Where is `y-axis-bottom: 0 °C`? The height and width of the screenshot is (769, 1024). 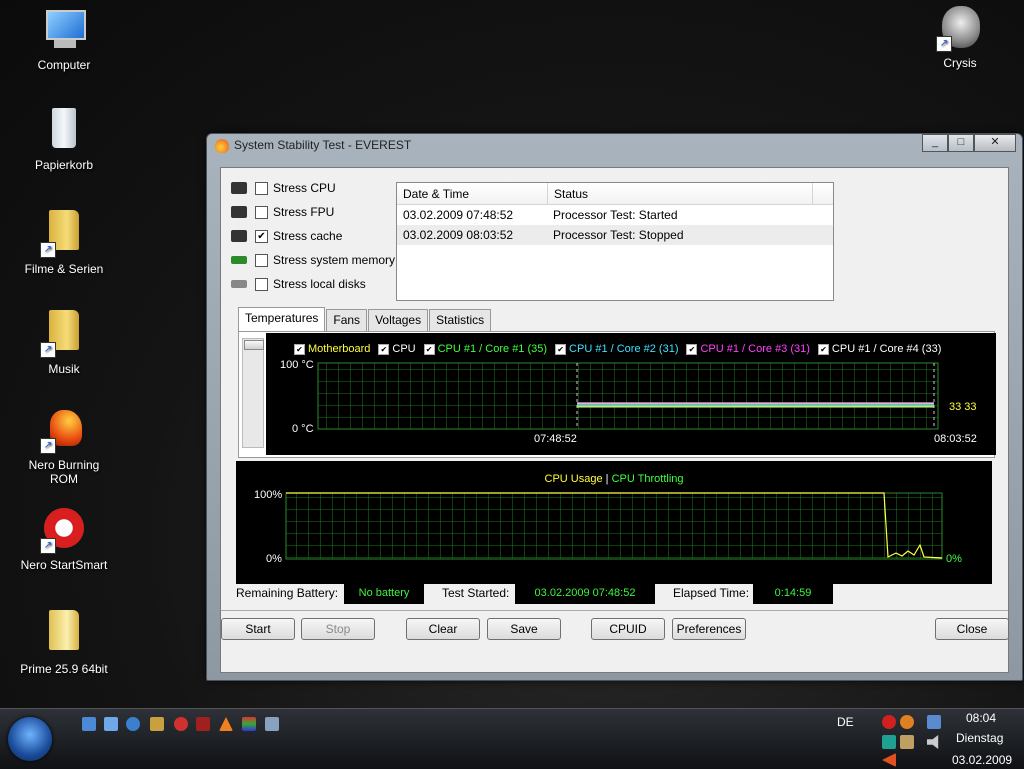
y-axis-bottom: 0 °C is located at coordinates (303, 429).